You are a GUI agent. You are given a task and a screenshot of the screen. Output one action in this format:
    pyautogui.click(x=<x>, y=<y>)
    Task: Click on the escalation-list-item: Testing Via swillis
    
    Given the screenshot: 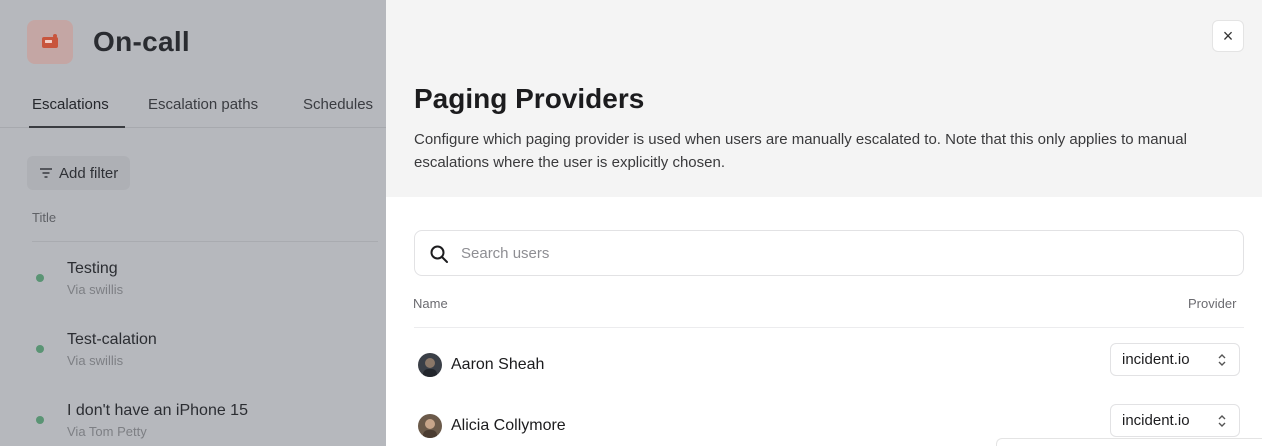 What is the action you would take?
    pyautogui.click(x=193, y=282)
    